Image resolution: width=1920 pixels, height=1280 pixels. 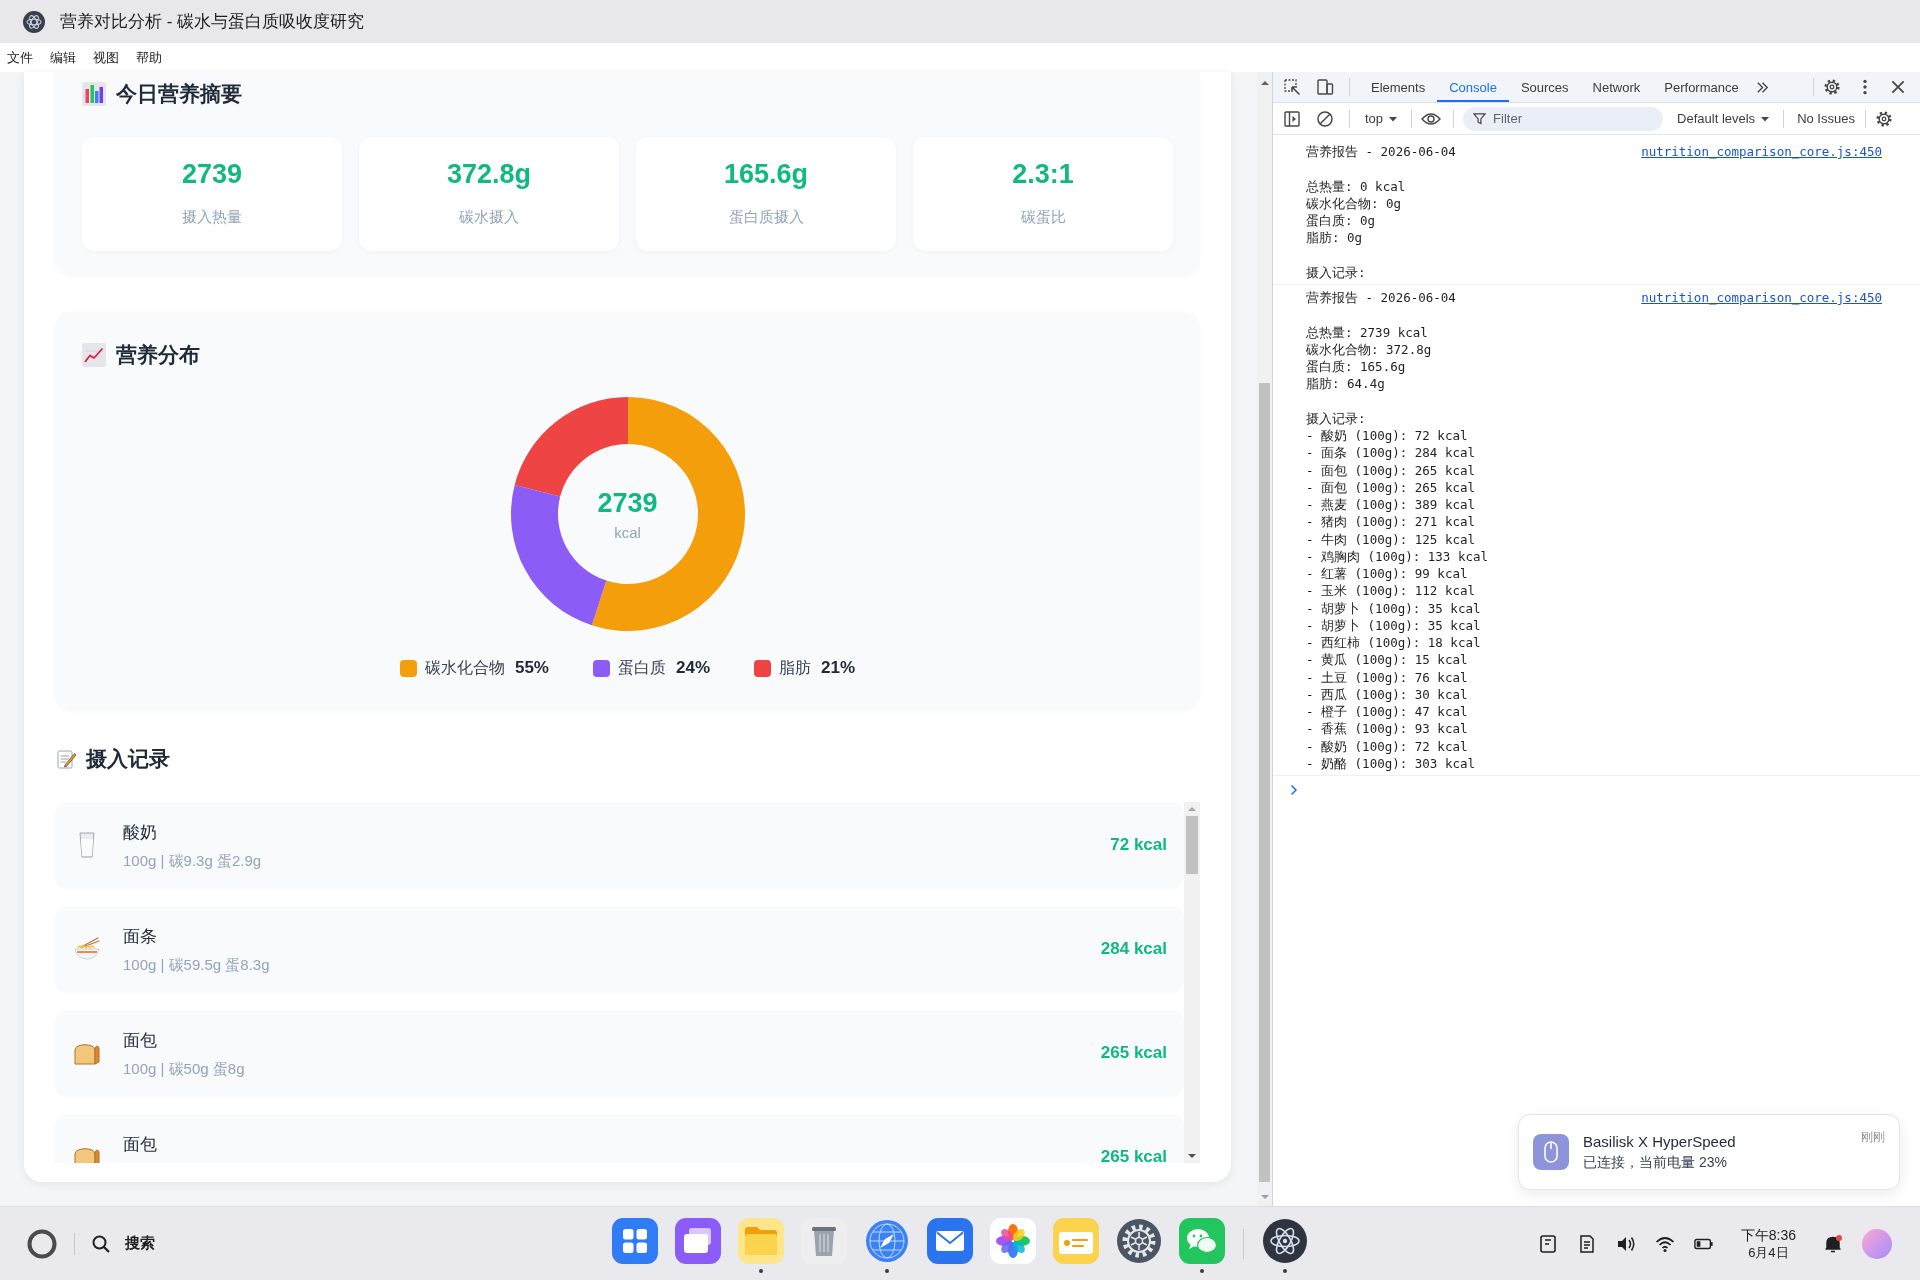 What do you see at coordinates (1133, 1154) in the screenshot?
I see `food-calories: 265 kcal` at bounding box center [1133, 1154].